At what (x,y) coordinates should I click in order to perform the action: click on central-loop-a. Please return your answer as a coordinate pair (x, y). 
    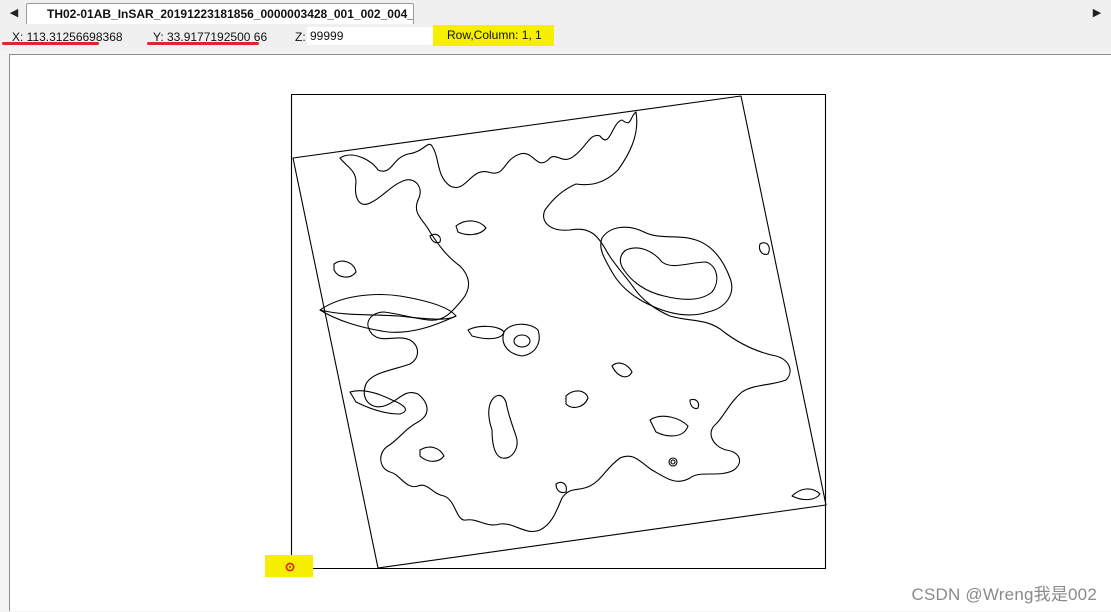
    Looking at the image, I should click on (486, 332).